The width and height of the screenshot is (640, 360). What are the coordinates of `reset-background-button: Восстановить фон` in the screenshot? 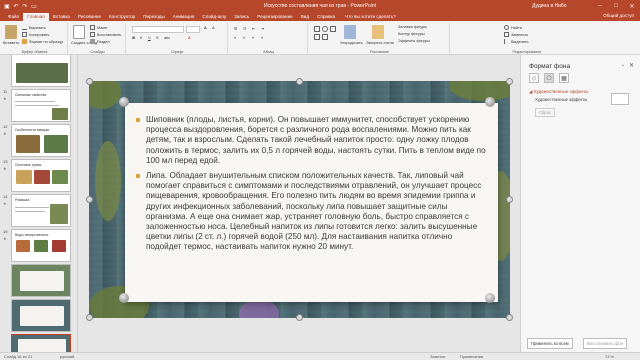 It's located at (605, 343).